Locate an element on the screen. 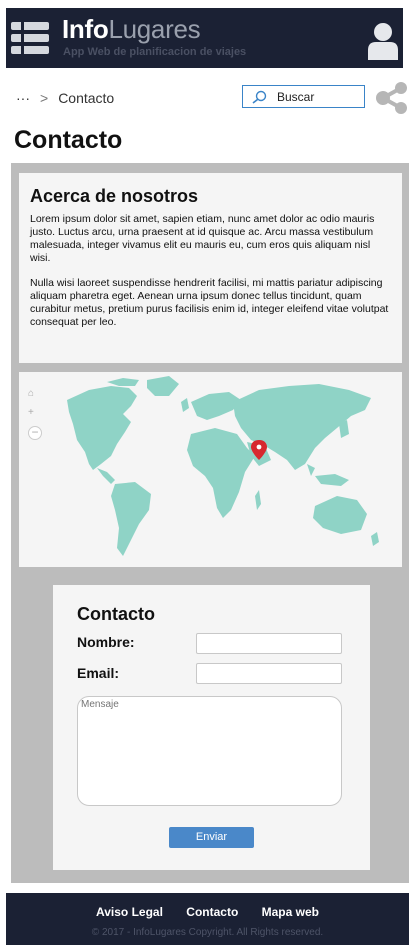 This screenshot has width=410, height=945. about-title: Acerca de nosotros is located at coordinates (114, 196).